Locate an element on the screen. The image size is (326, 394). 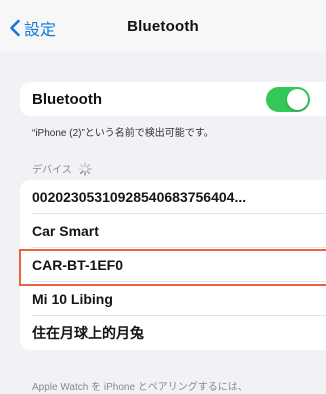
bluetooth-toggle-group: Bluetooth is located at coordinates (173, 99).